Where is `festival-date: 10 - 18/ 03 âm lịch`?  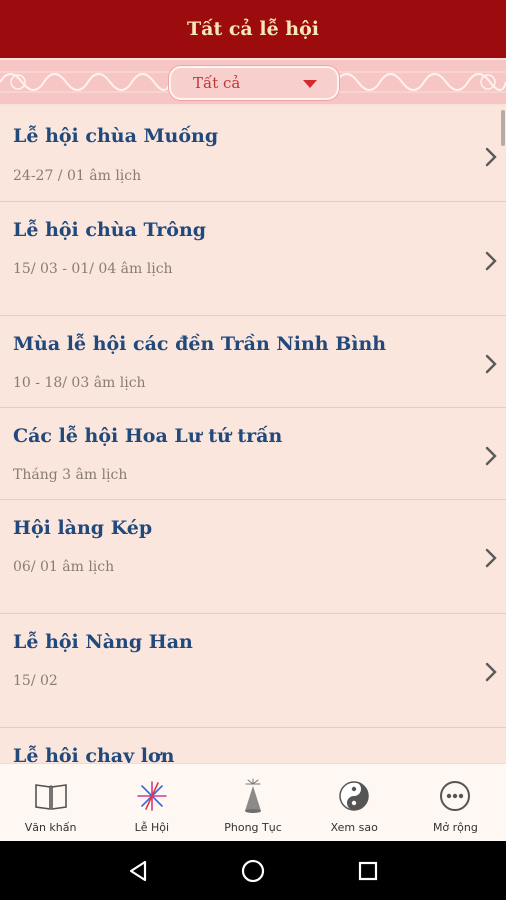
festival-date: 10 - 18/ 03 âm lịch is located at coordinates (79, 383).